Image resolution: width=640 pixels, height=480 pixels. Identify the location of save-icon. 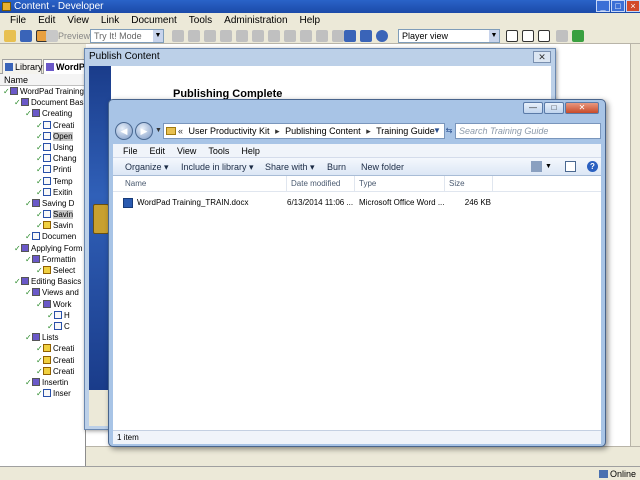
(26, 36).